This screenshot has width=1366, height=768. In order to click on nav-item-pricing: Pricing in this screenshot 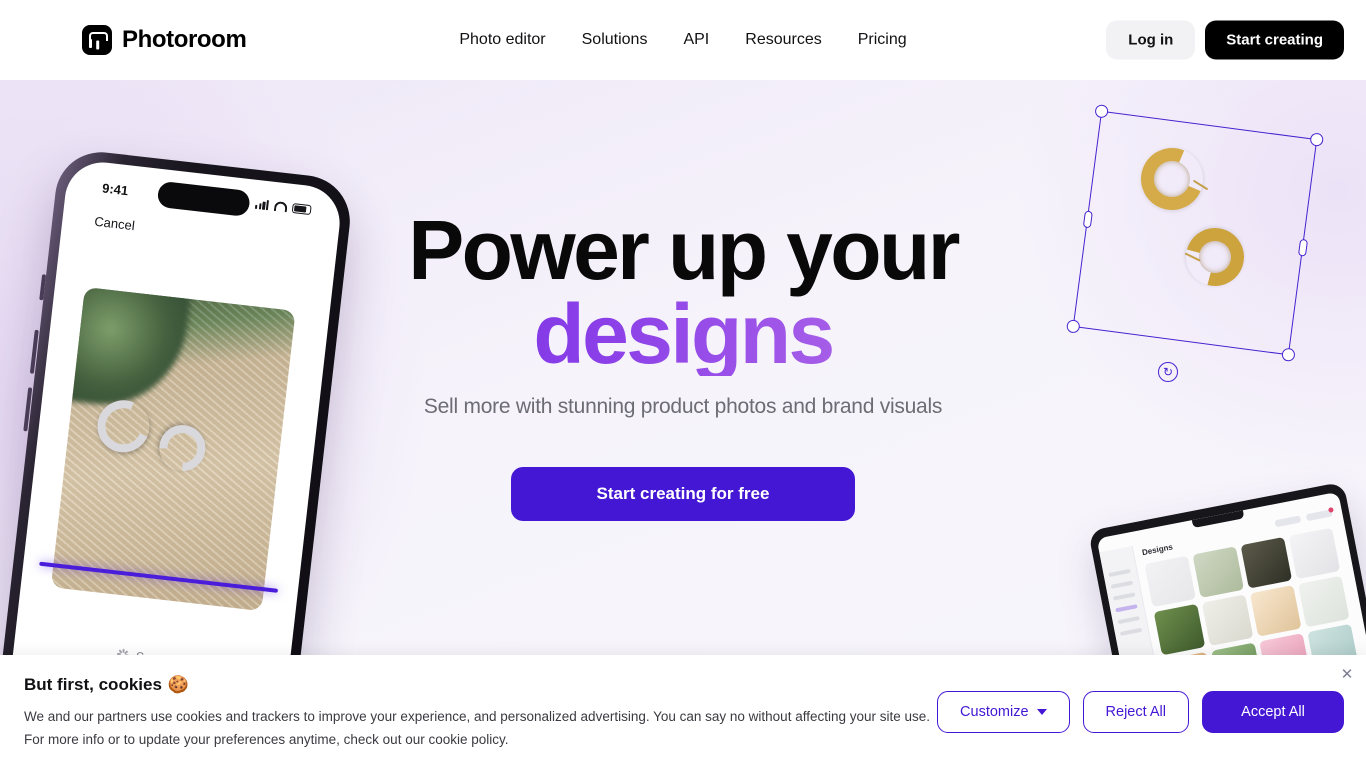, I will do `click(882, 40)`.